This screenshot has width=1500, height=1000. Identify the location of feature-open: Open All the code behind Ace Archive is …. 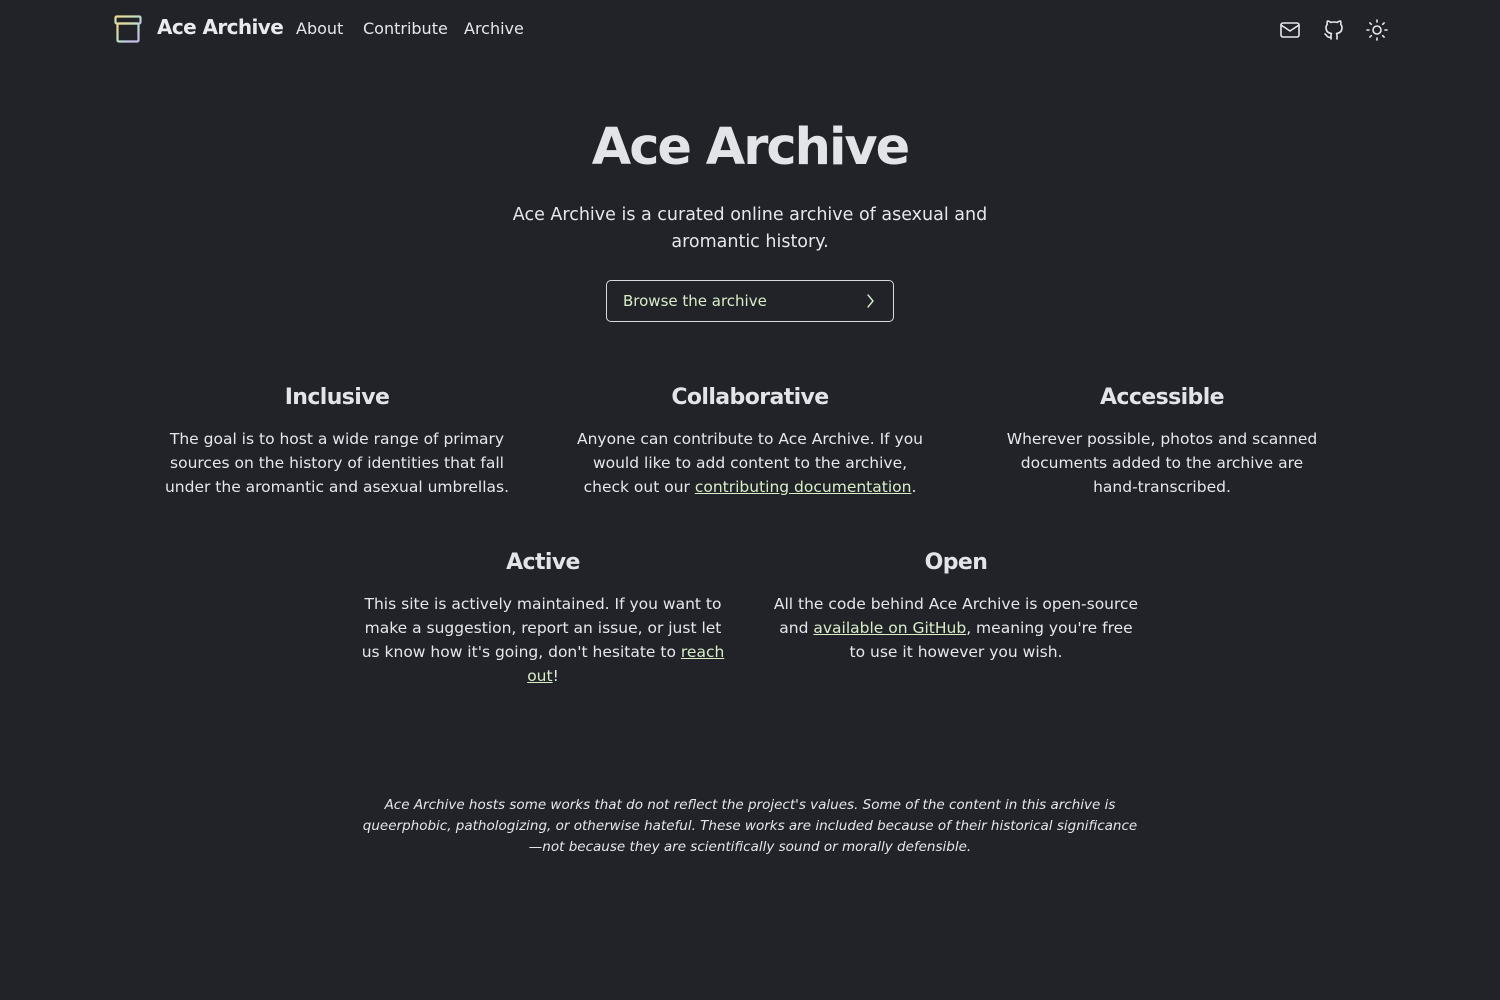
(956, 606).